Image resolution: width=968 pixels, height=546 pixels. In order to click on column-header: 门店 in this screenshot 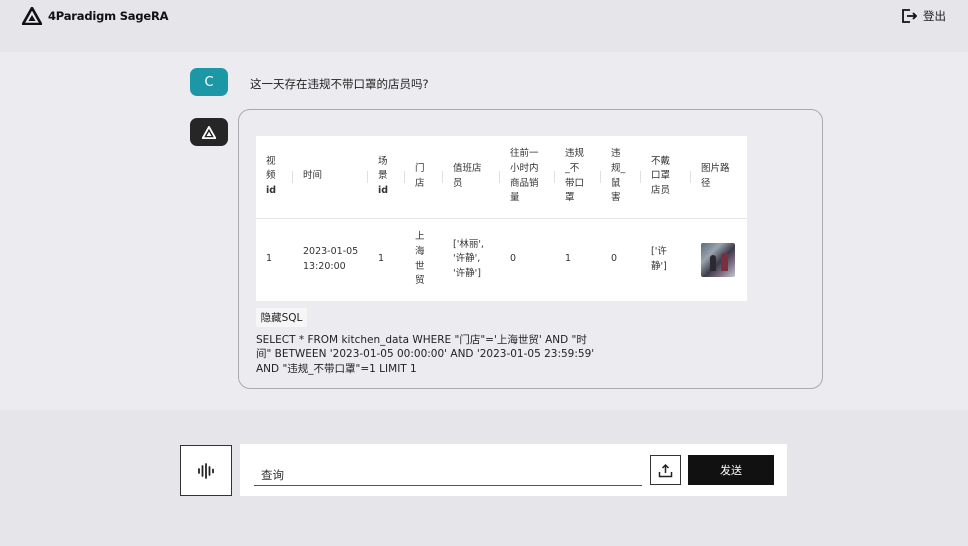, I will do `click(424, 177)`.